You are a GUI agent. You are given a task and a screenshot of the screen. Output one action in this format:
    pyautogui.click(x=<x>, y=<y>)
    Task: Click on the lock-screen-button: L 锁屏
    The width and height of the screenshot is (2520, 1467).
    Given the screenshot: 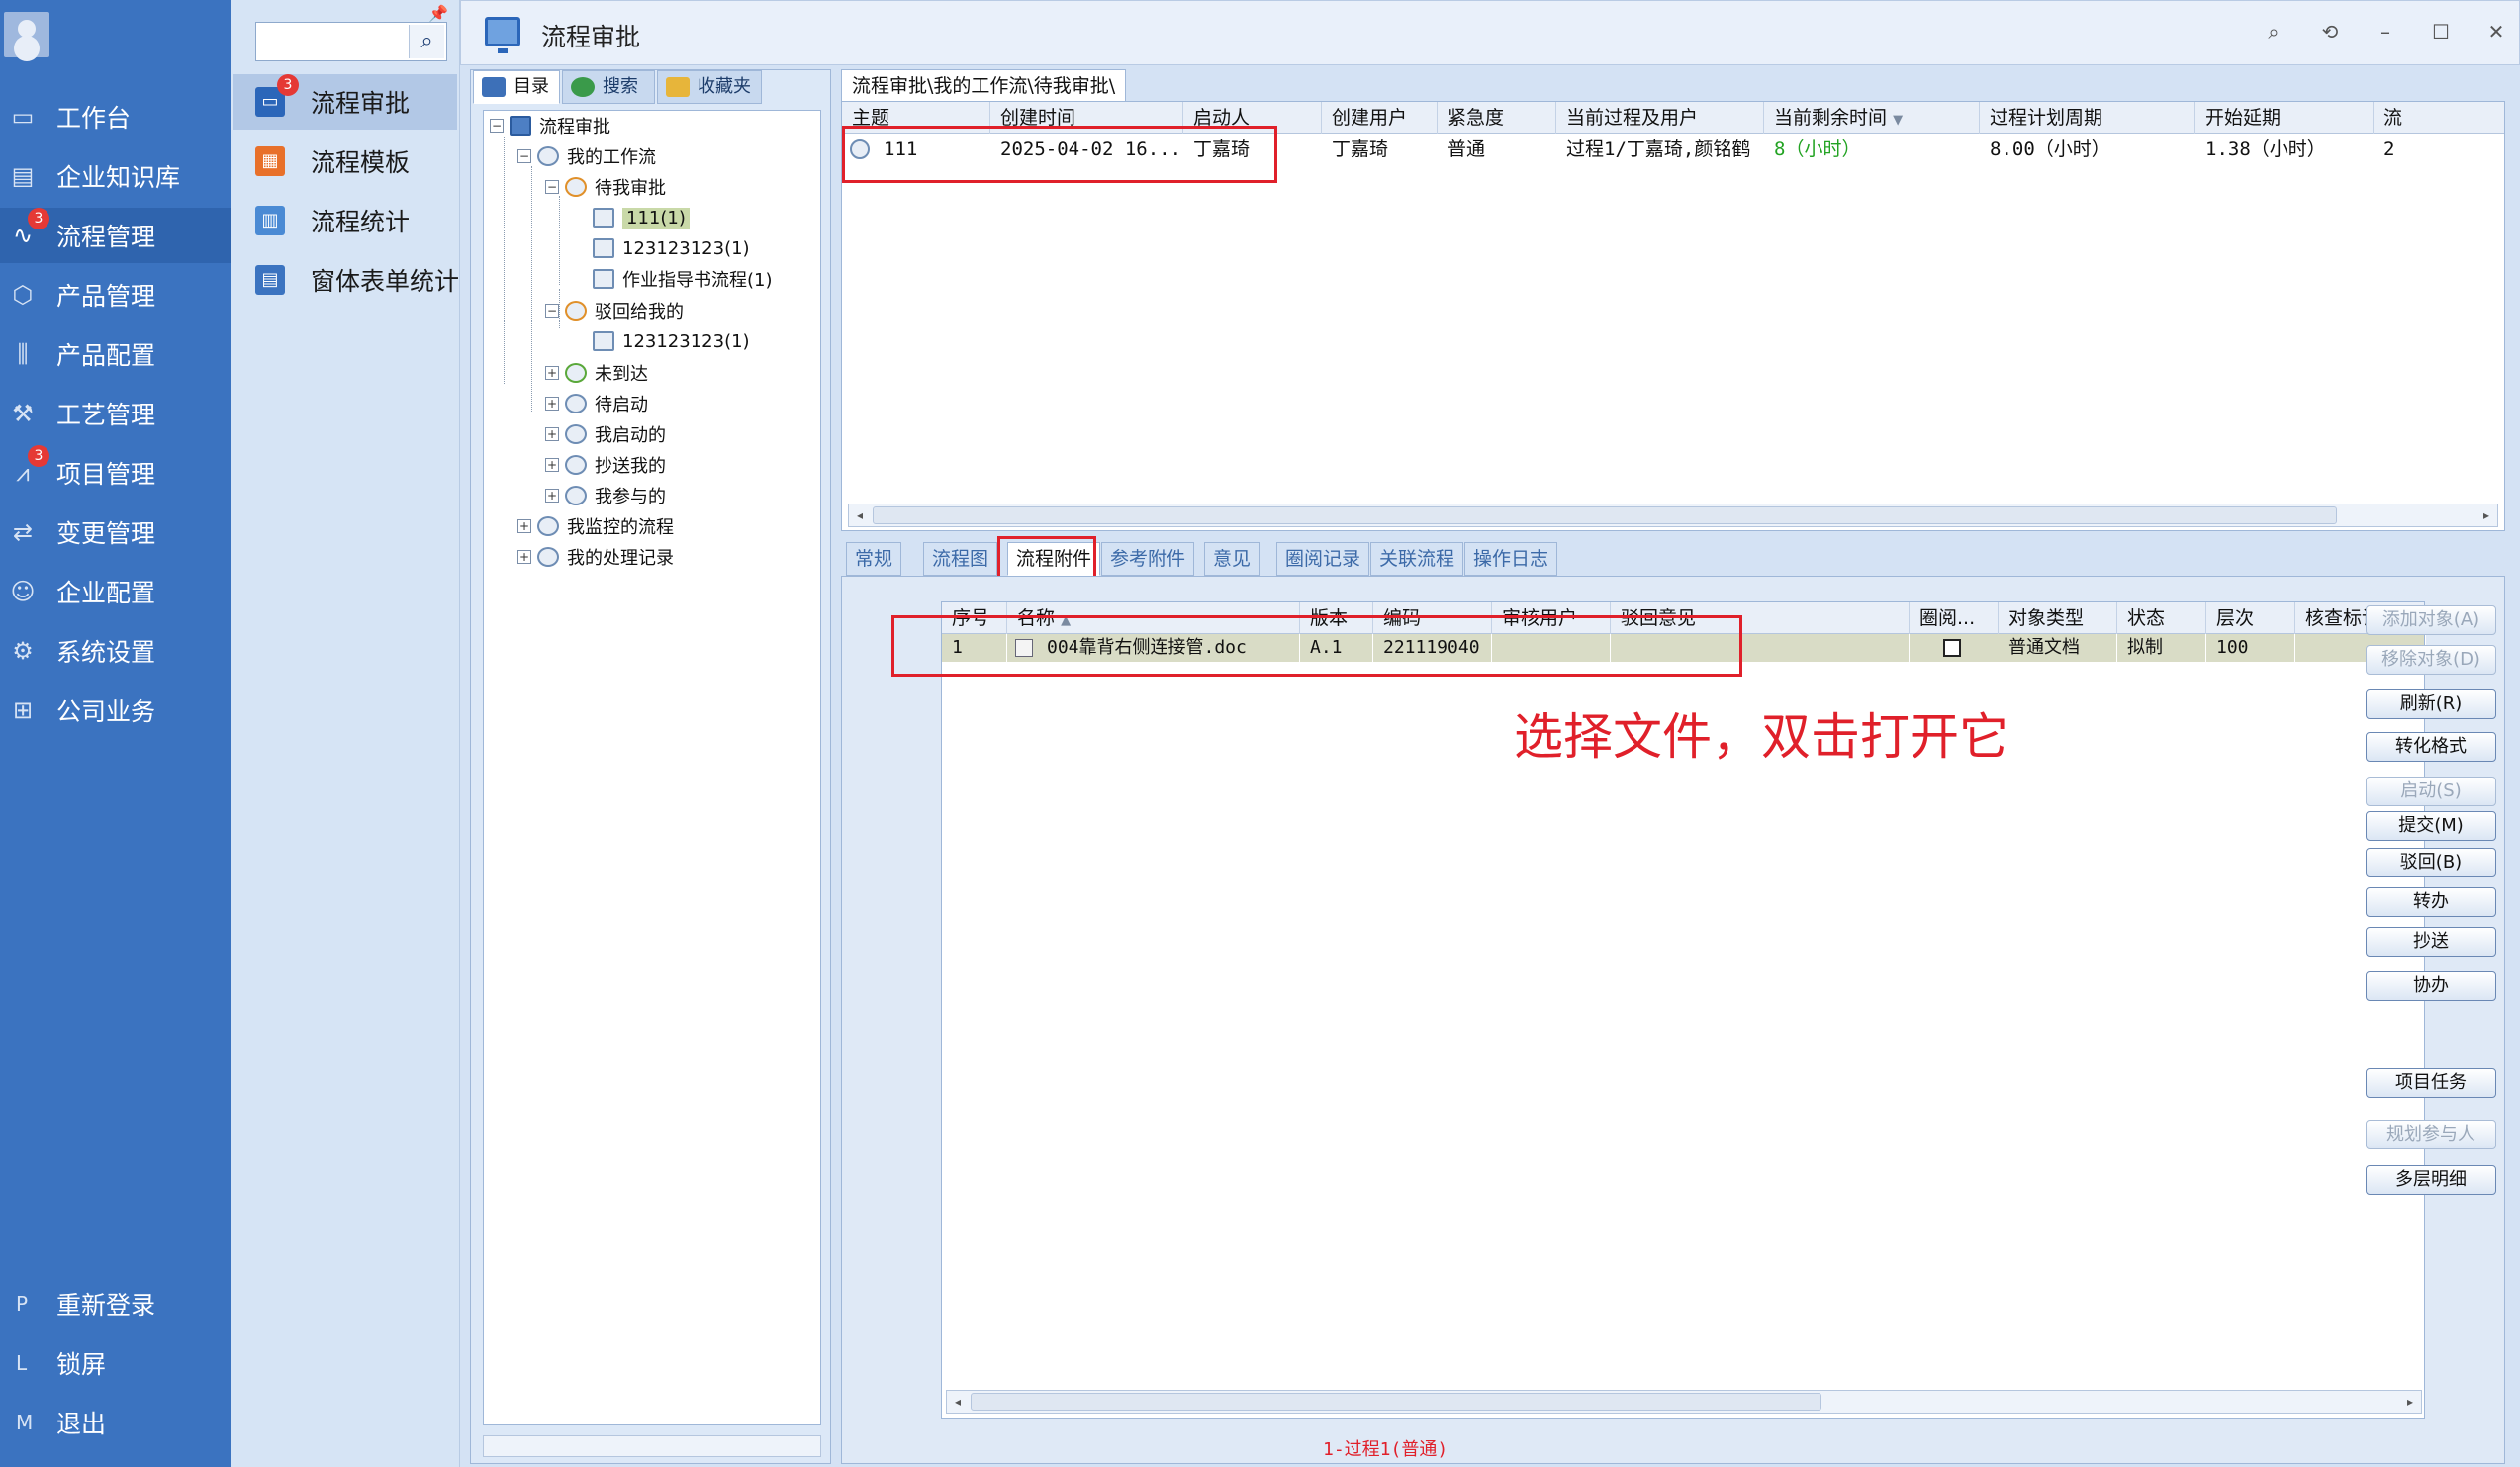 What is the action you would take?
    pyautogui.click(x=115, y=1363)
    